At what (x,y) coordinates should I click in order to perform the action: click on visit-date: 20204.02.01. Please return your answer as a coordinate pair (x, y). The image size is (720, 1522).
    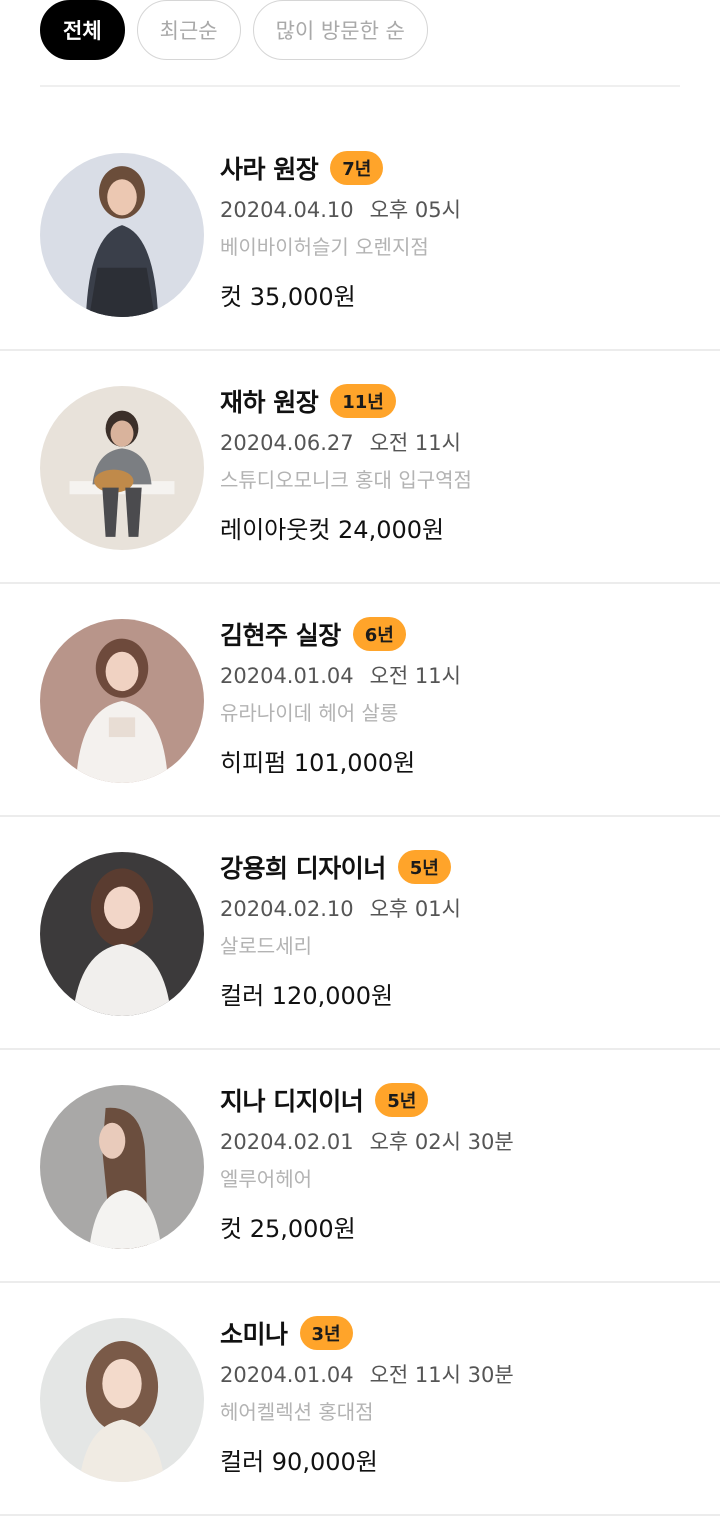
    Looking at the image, I should click on (287, 1142).